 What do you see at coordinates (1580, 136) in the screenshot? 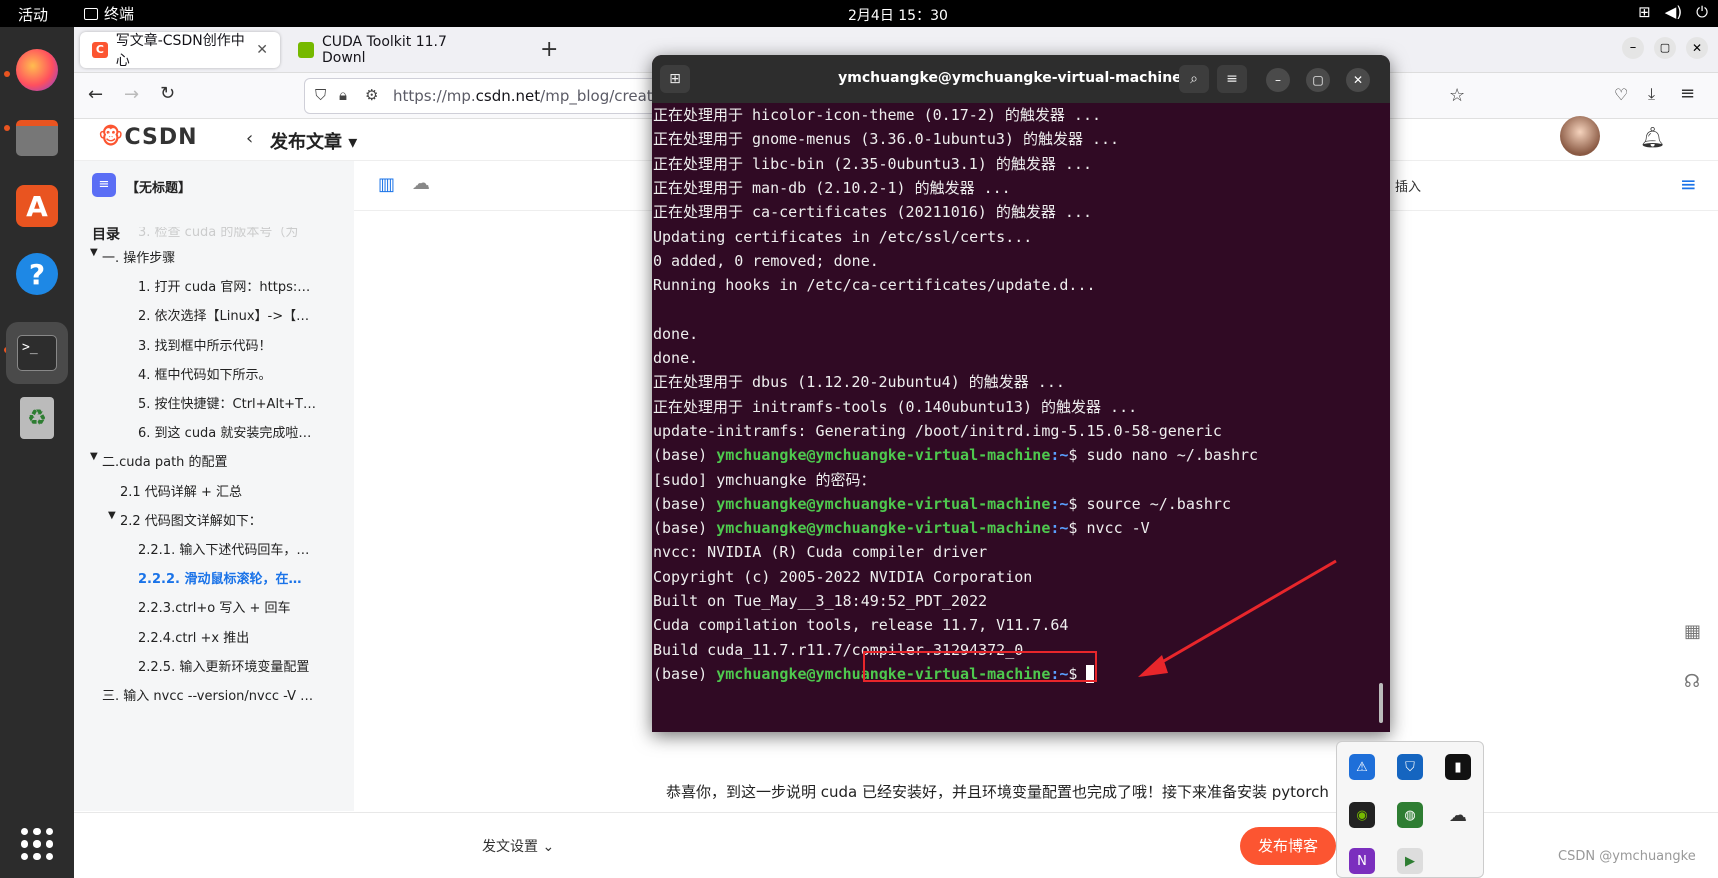
I see `avatar` at bounding box center [1580, 136].